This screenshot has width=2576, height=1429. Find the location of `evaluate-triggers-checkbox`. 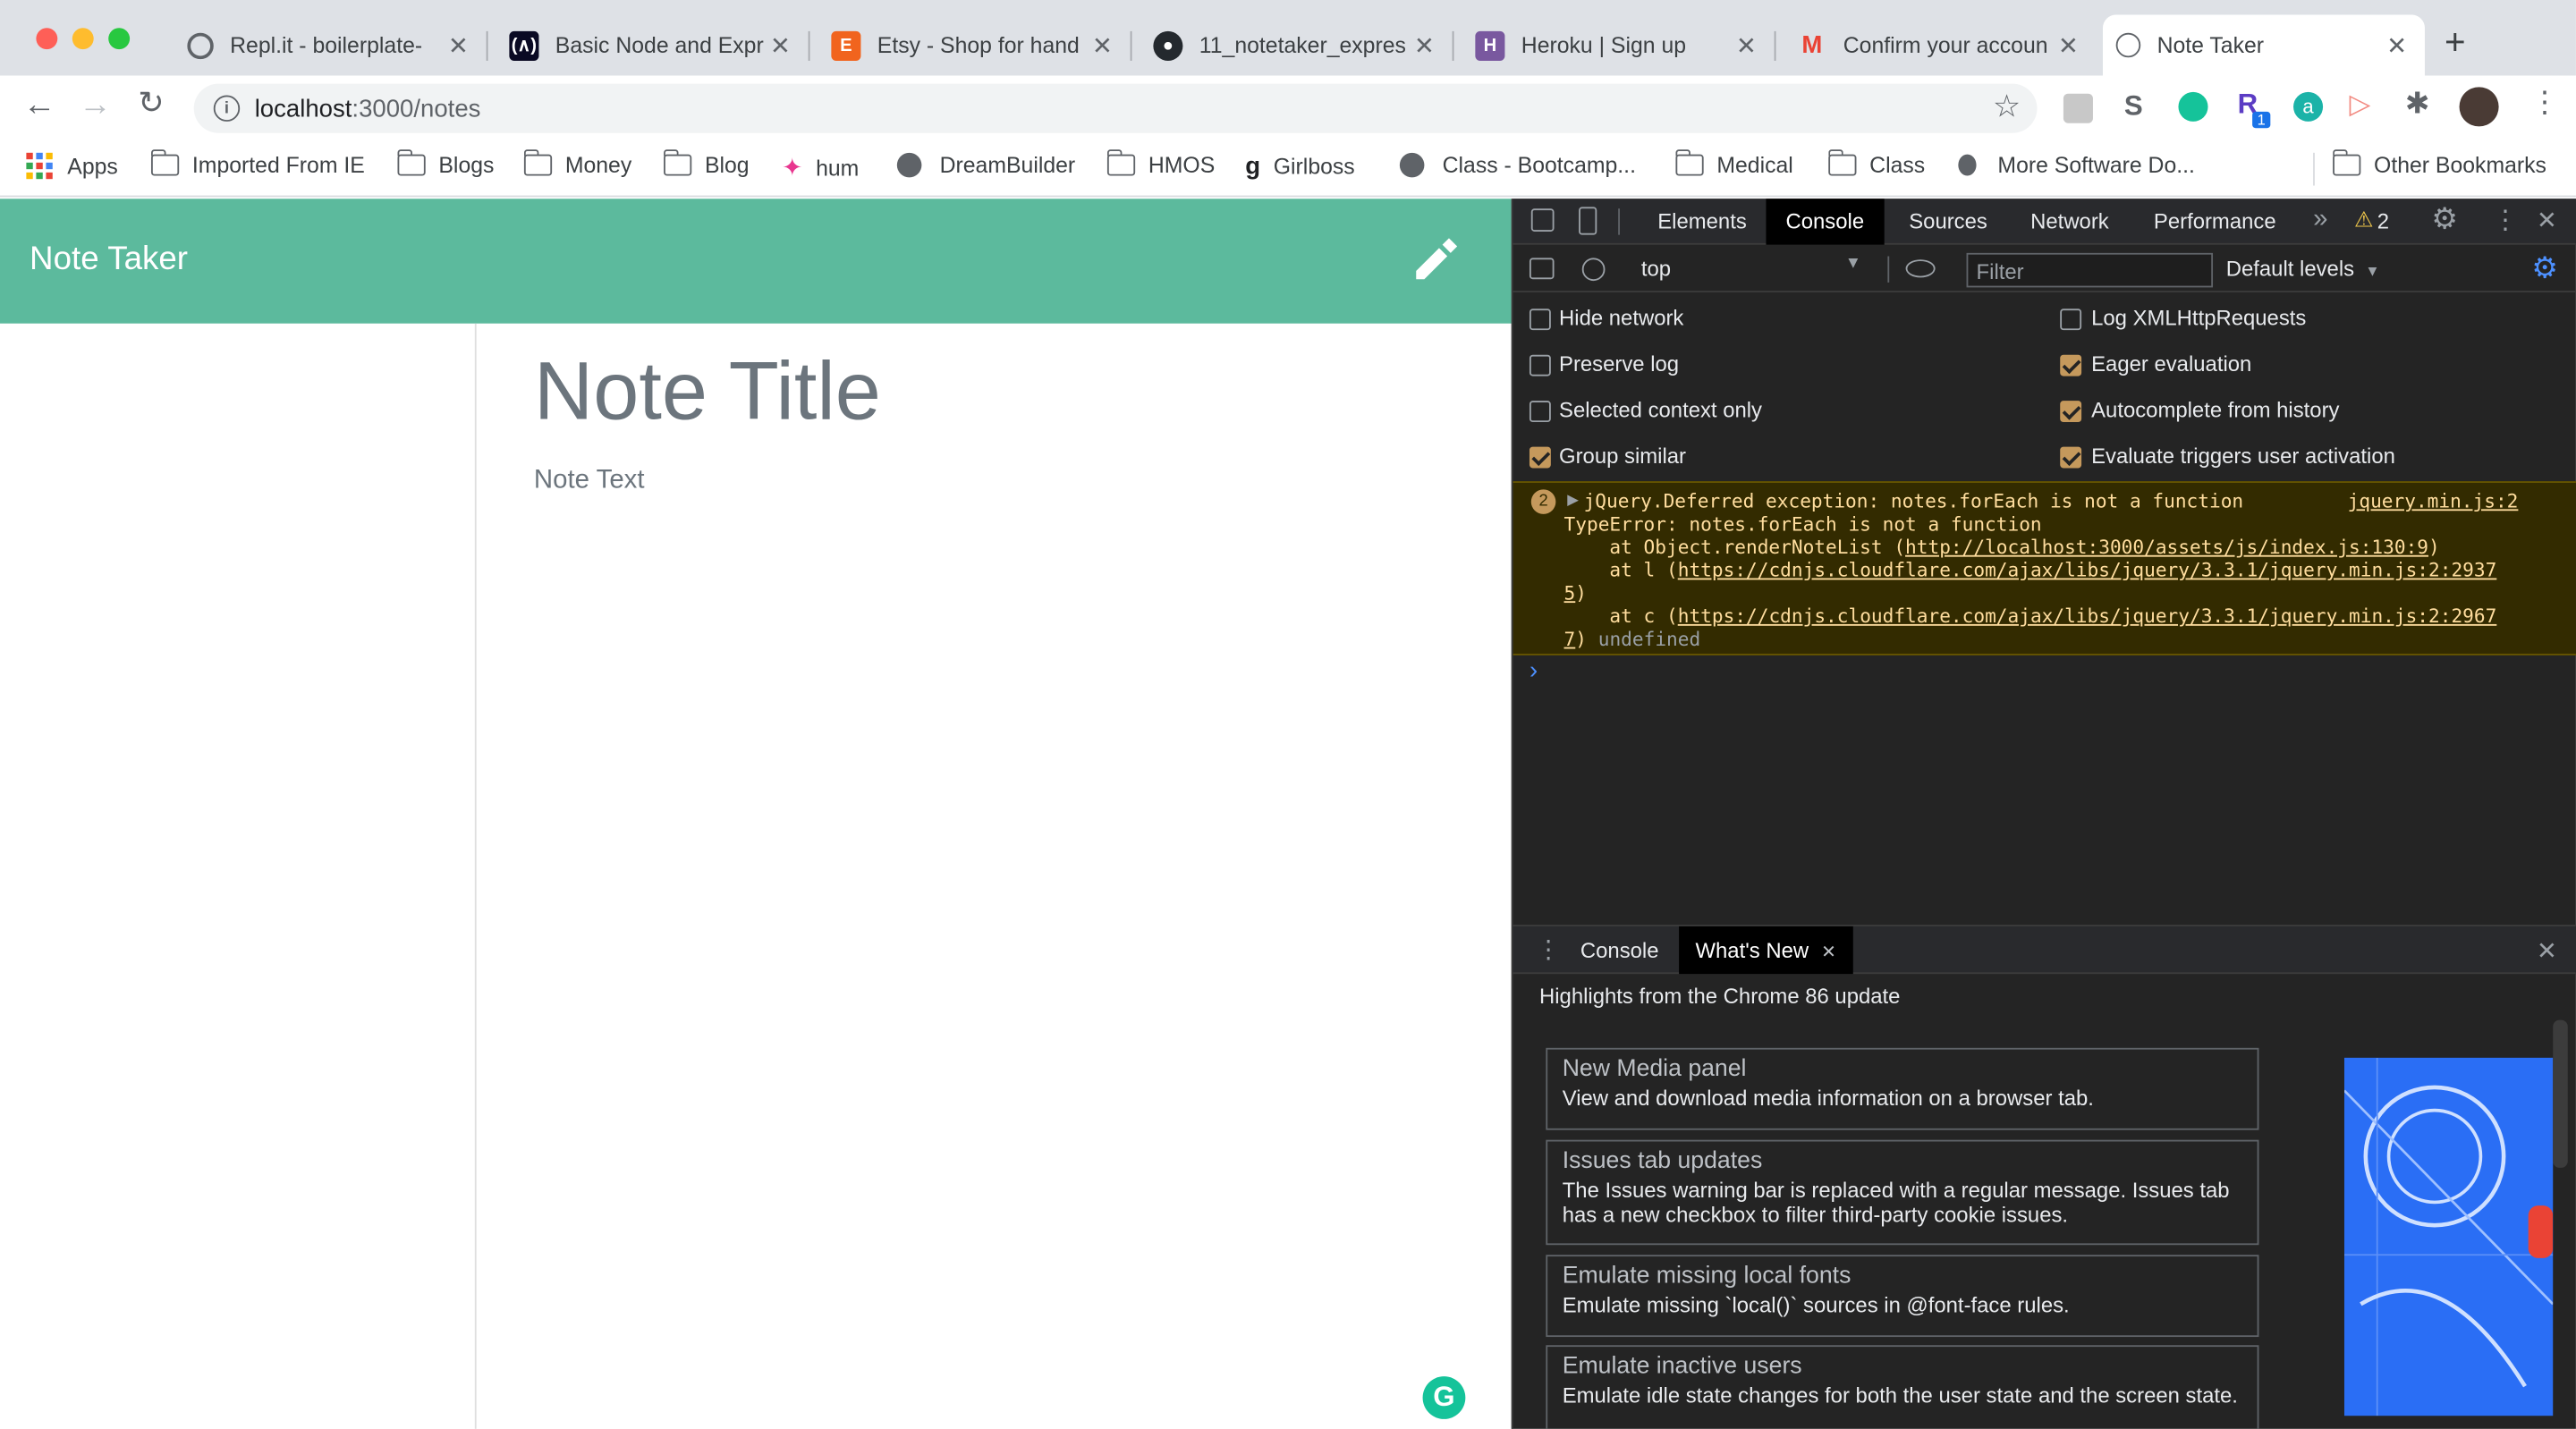

evaluate-triggers-checkbox is located at coordinates (2071, 457).